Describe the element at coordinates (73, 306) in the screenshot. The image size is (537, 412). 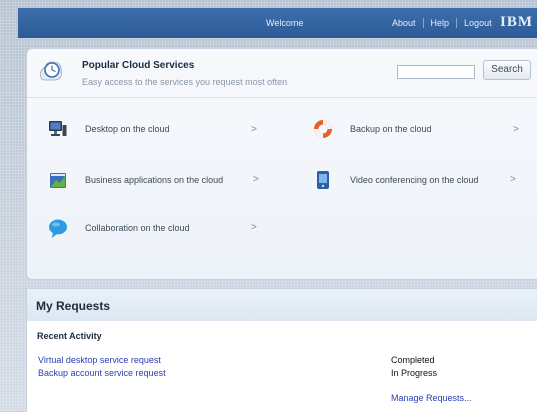
I see `requests-title: My Requests` at that location.